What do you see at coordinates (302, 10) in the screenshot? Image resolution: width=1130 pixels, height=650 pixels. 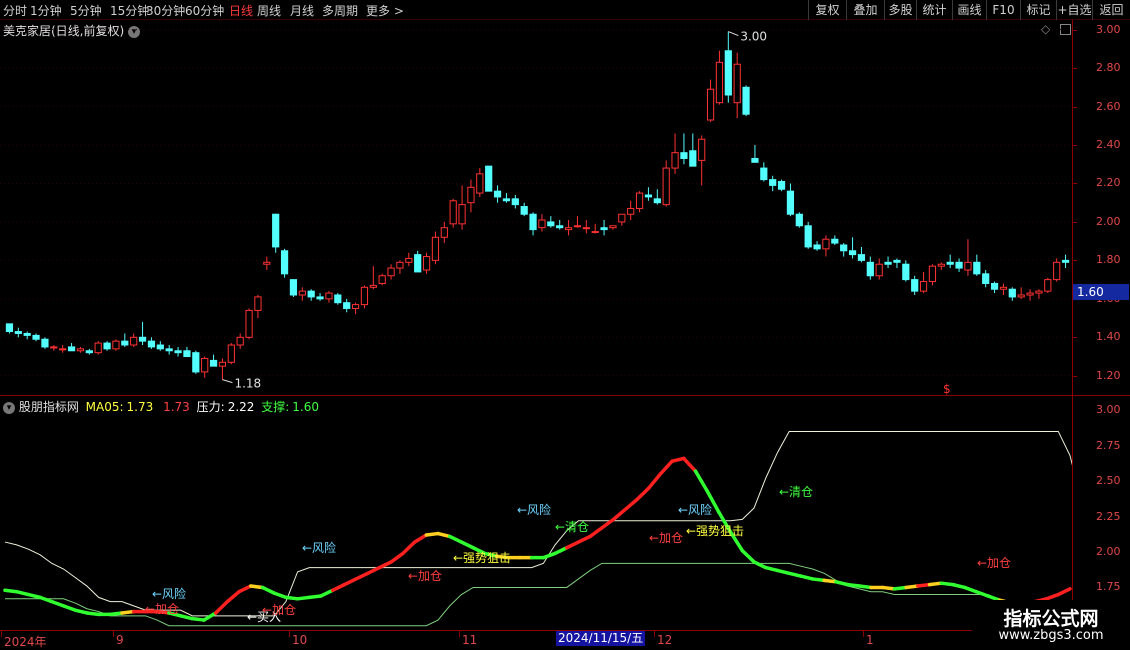 I see `period-tab-8: 月线` at bounding box center [302, 10].